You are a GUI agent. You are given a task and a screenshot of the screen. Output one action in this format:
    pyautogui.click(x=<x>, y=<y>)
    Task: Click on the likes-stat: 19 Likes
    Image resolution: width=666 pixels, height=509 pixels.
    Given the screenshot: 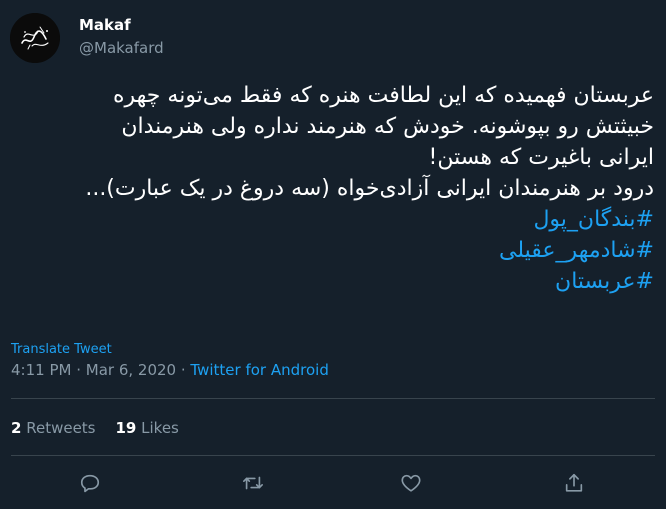 What is the action you would take?
    pyautogui.click(x=147, y=428)
    